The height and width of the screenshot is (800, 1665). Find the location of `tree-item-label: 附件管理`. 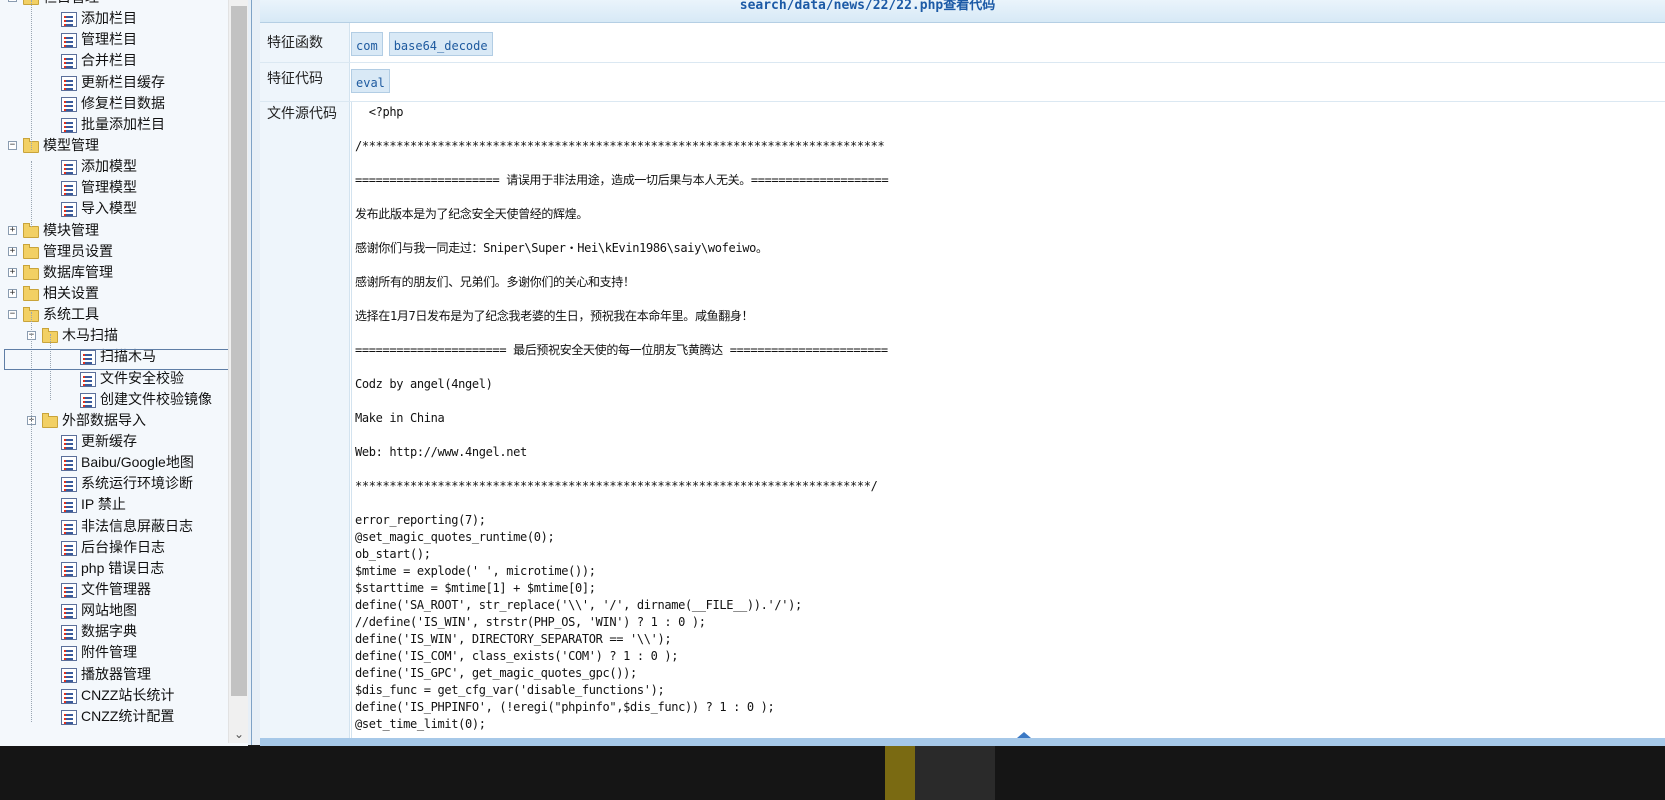

tree-item-label: 附件管理 is located at coordinates (109, 652).